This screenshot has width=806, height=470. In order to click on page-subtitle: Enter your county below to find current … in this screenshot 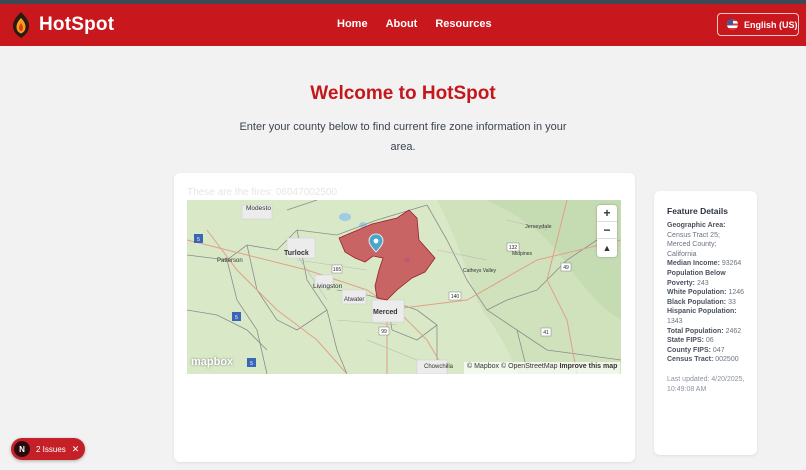, I will do `click(403, 137)`.